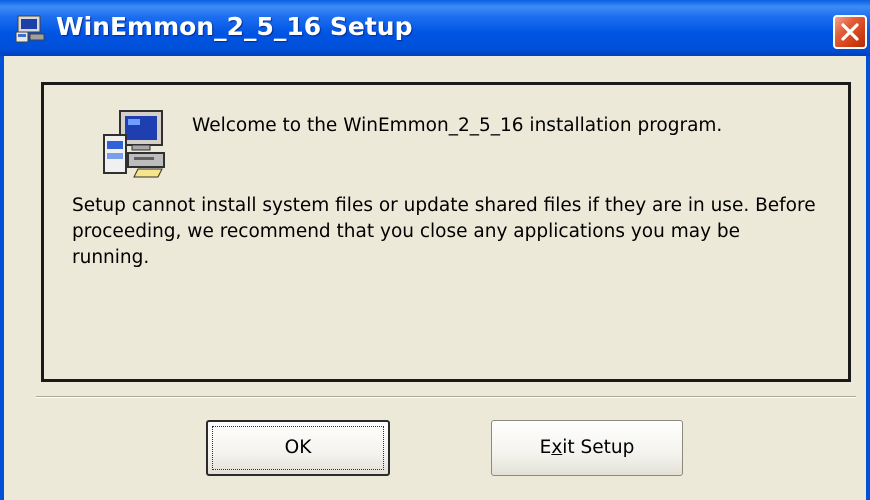 This screenshot has width=870, height=500. Describe the element at coordinates (234, 26) in the screenshot. I see `window-title: WinEmmon_2_5_16 Setup` at that location.